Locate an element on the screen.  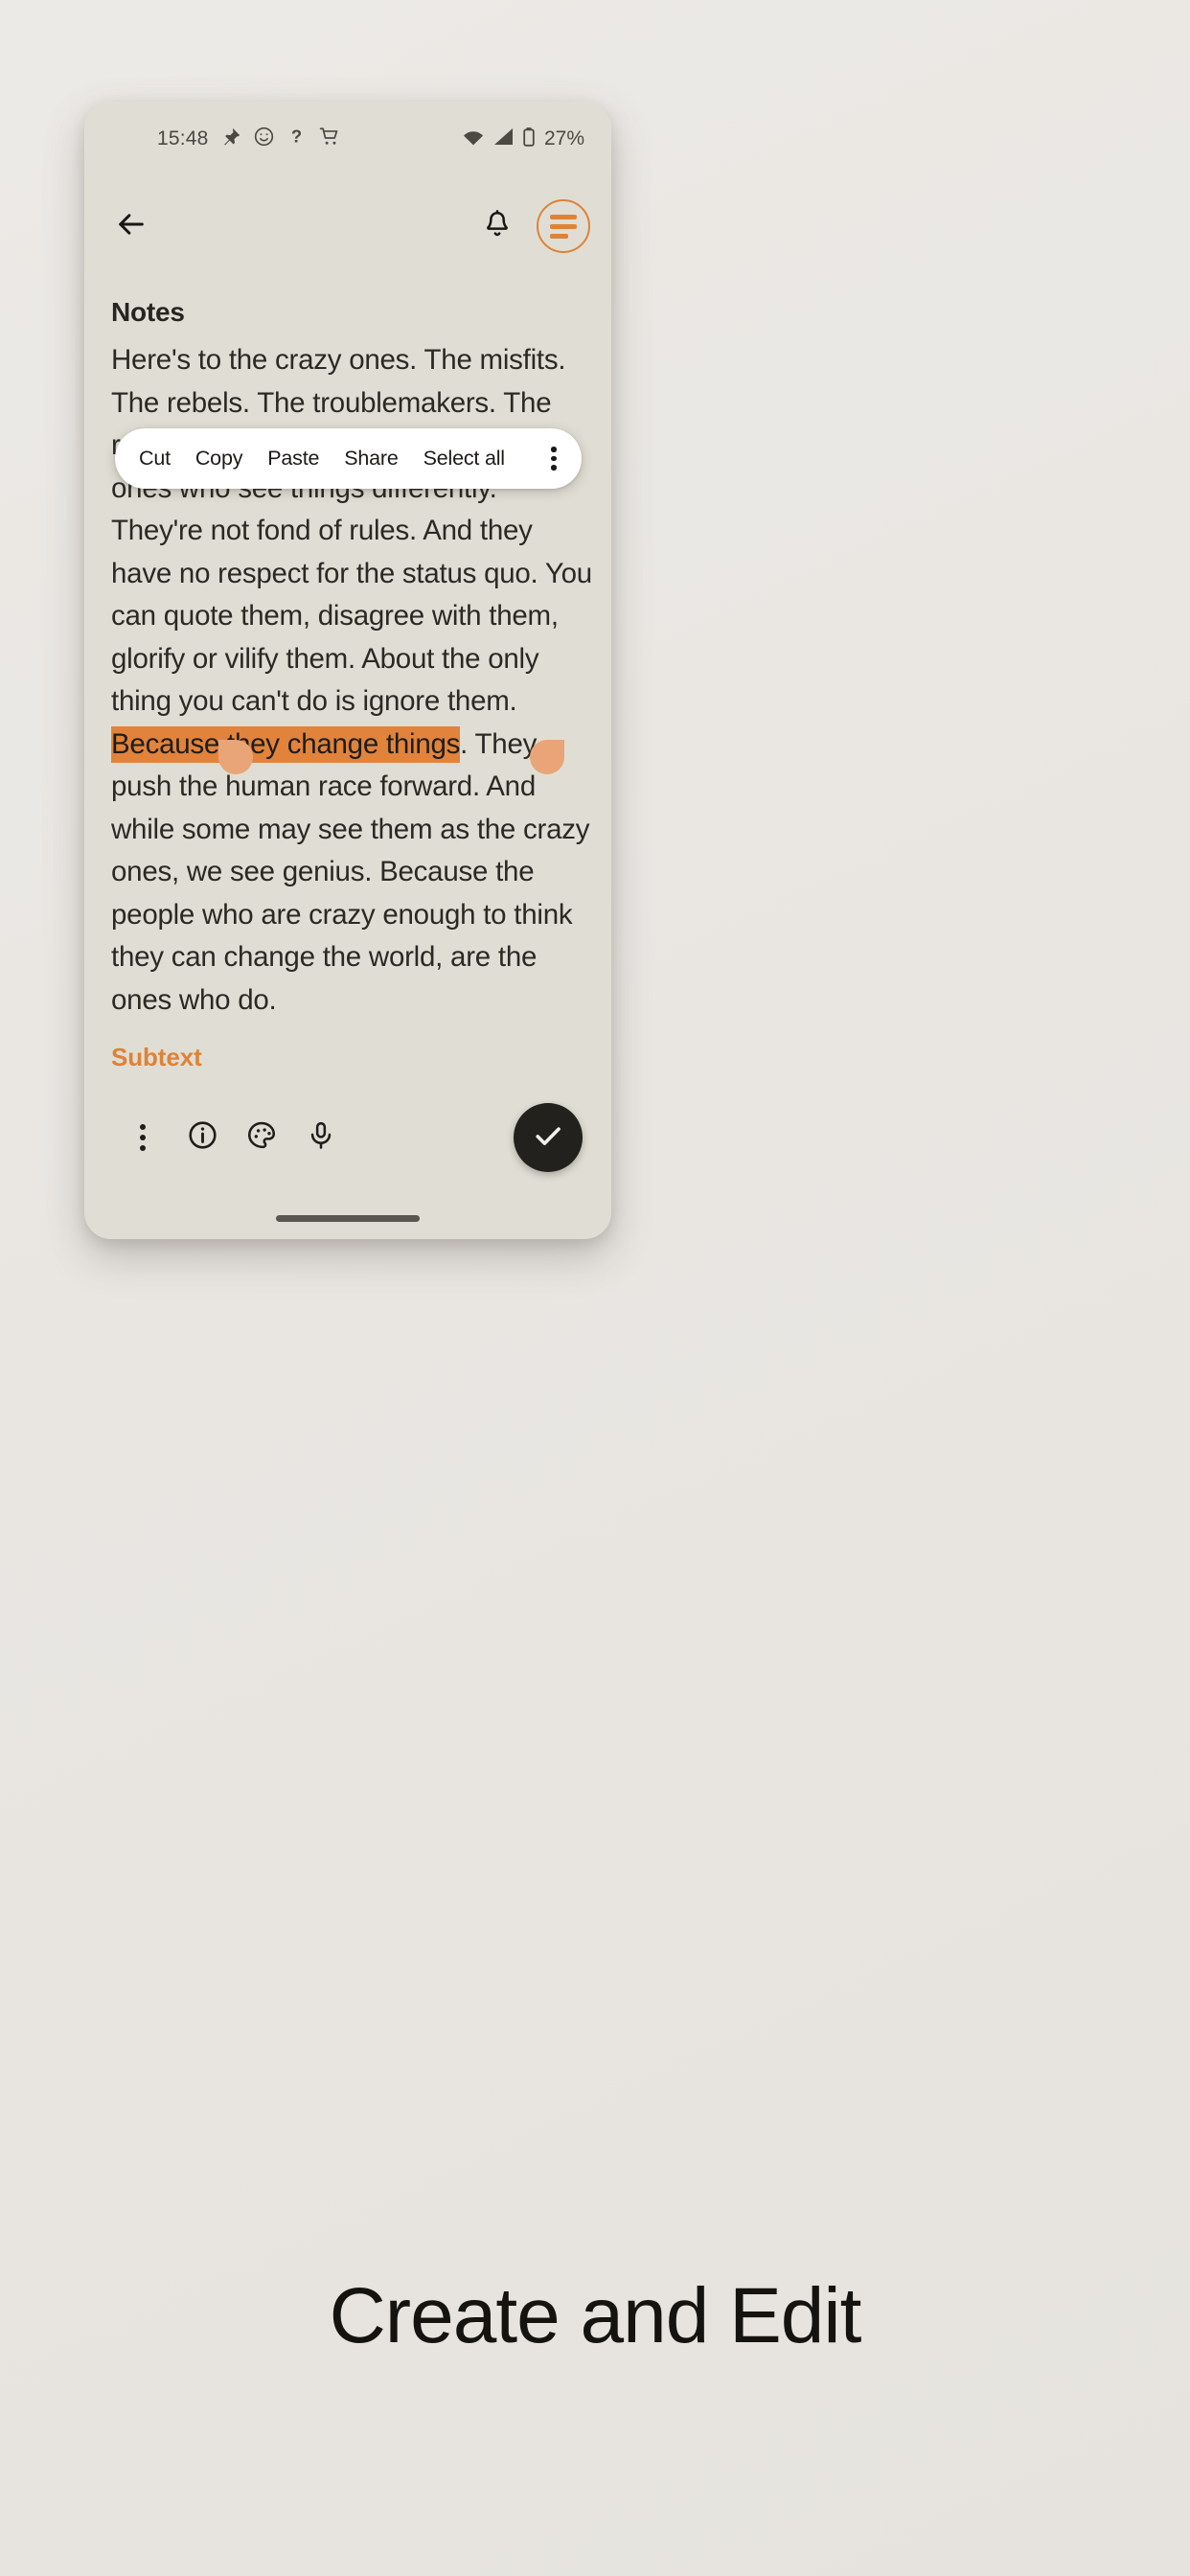
cart-icon is located at coordinates (329, 139).